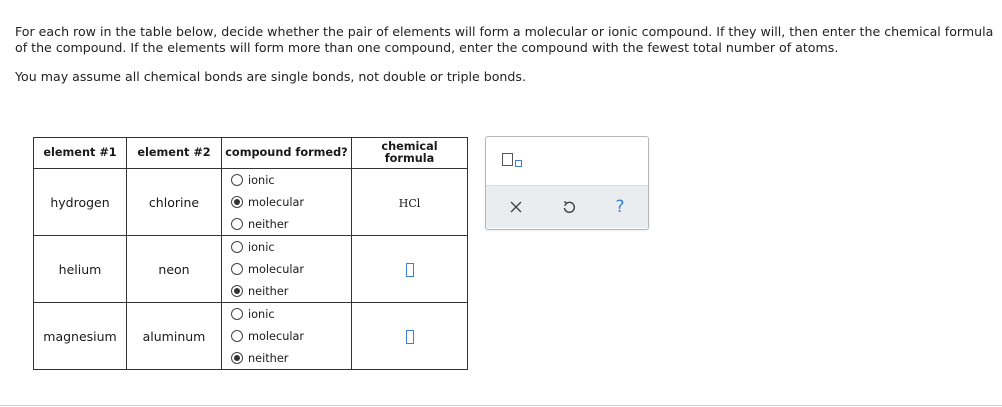 The height and width of the screenshot is (407, 1002). I want to click on element2-cell: neon, so click(174, 269).